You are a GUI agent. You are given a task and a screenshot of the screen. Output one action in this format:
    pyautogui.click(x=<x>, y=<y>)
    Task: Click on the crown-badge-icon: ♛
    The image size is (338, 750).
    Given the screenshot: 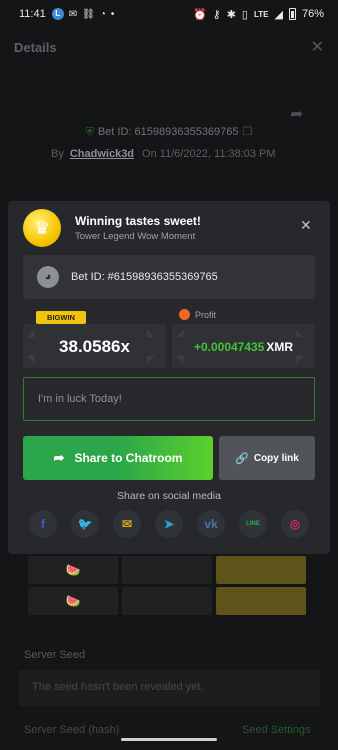 What is the action you would take?
    pyautogui.click(x=42, y=228)
    